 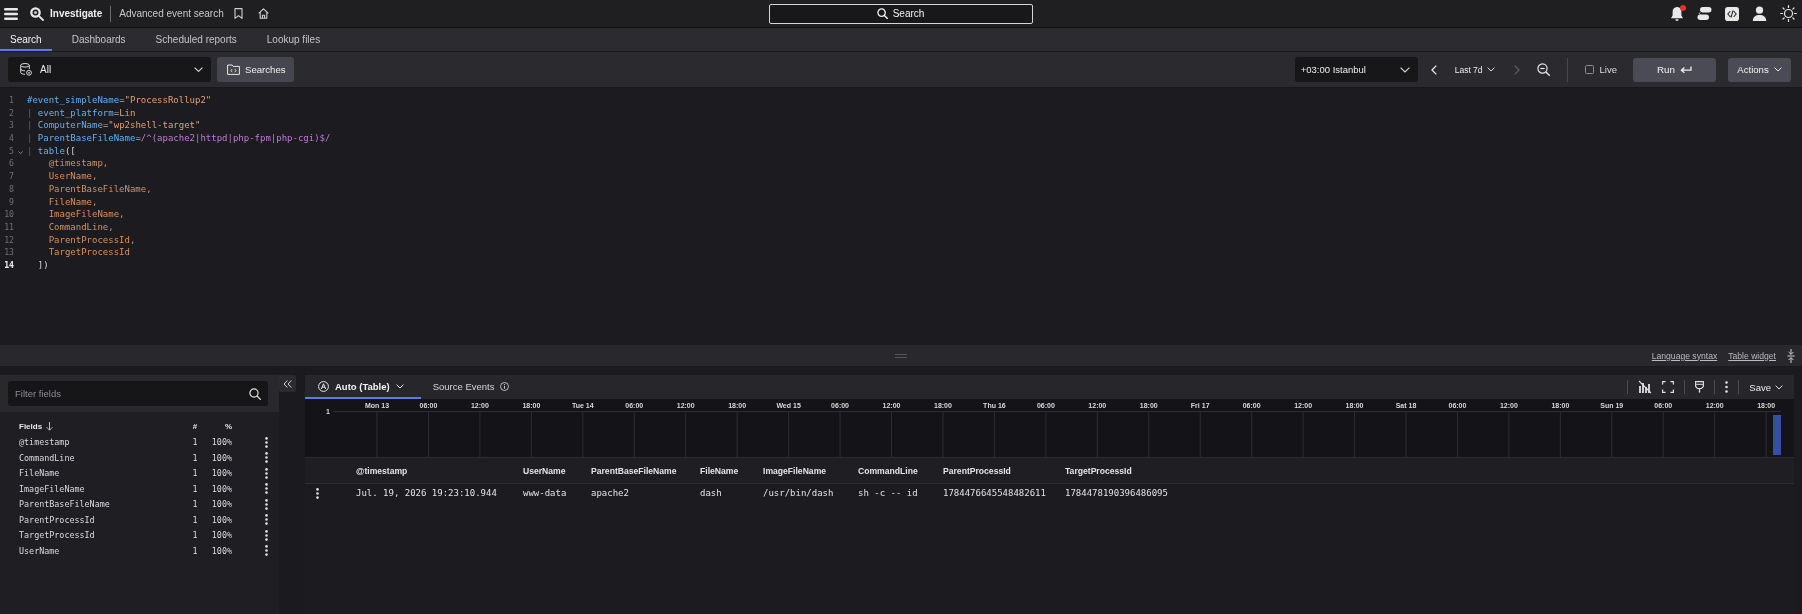 I want to click on nav-tab: Lookup files, so click(x=293, y=39).